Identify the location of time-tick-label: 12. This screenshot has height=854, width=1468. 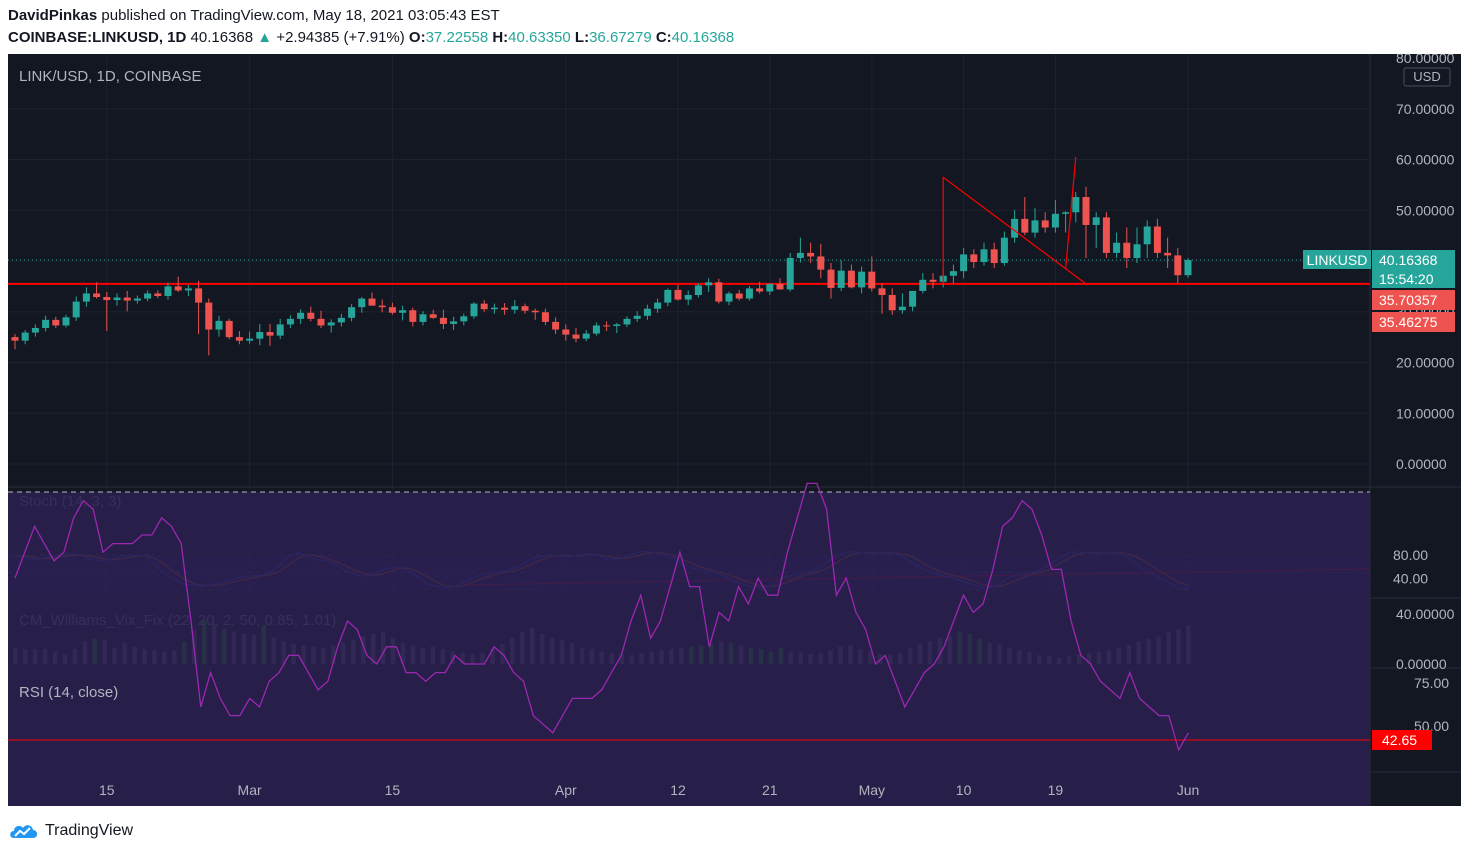
(678, 790).